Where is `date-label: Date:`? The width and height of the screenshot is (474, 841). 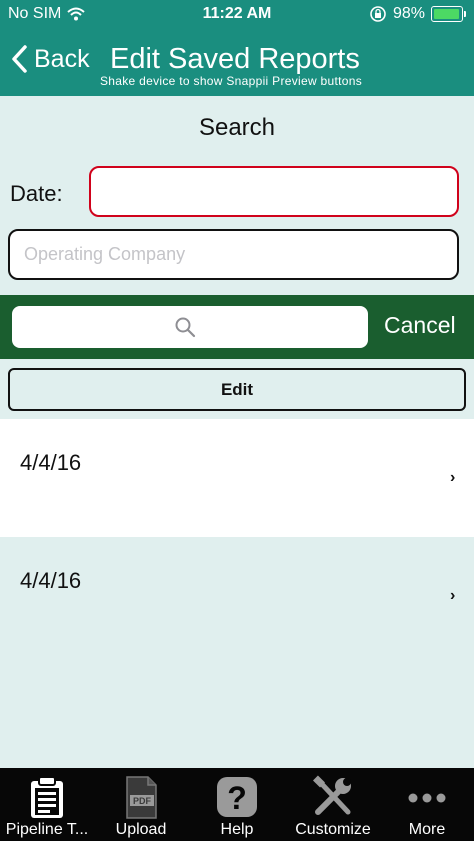
date-label: Date: is located at coordinates (36, 193).